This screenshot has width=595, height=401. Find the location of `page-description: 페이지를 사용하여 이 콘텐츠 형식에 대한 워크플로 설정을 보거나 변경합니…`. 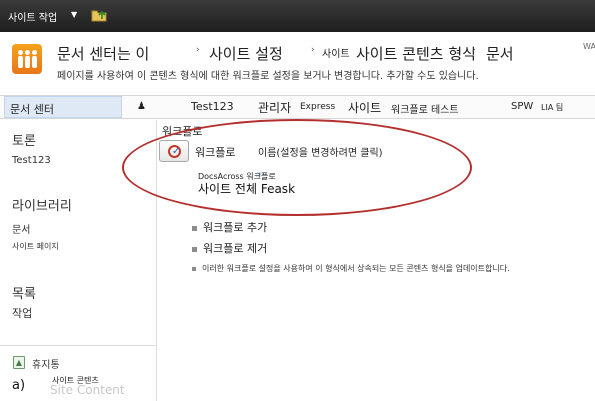

page-description: 페이지를 사용하여 이 콘텐츠 형식에 대한 워크플로 설정을 보거나 변경합니… is located at coordinates (268, 76).